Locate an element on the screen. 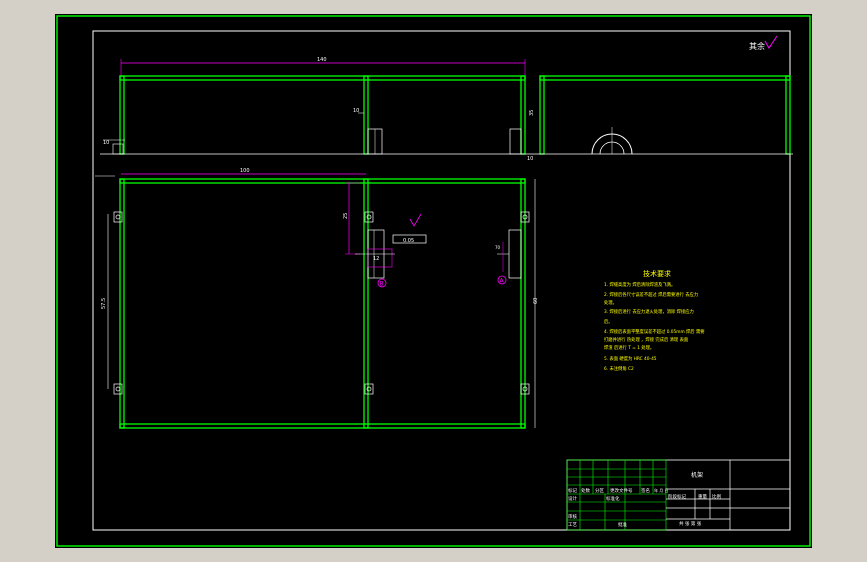 This screenshot has width=867, height=562. dim-top-left-bottom: 10 is located at coordinates (106, 143).